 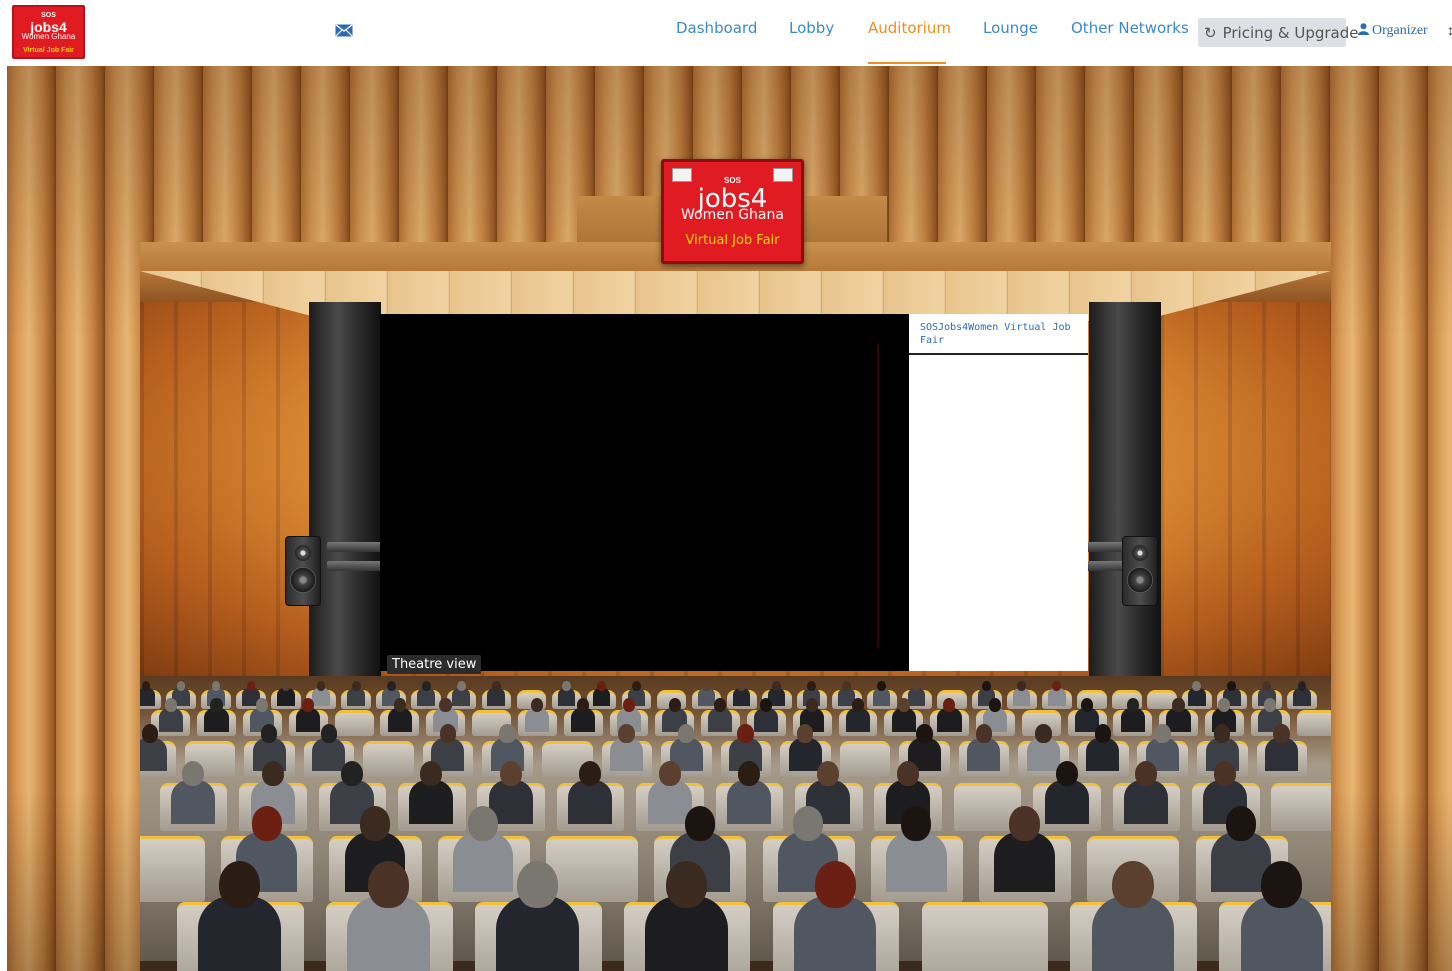 What do you see at coordinates (48, 50) in the screenshot?
I see `logo-tag-text: Virtual Job Fair` at bounding box center [48, 50].